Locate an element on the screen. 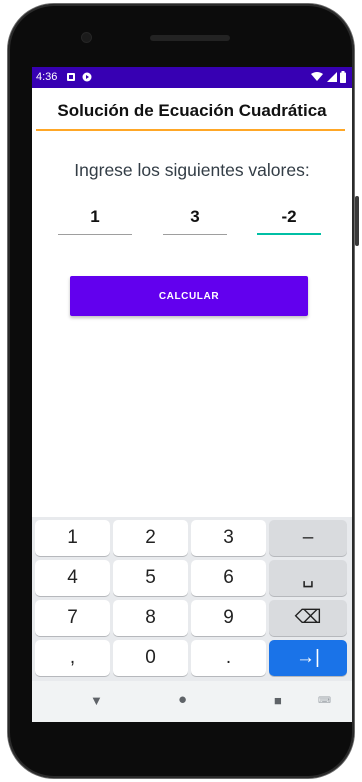 This screenshot has height=782, width=362. app-bar: Solución de Ecuación Cuadrática is located at coordinates (192, 109).